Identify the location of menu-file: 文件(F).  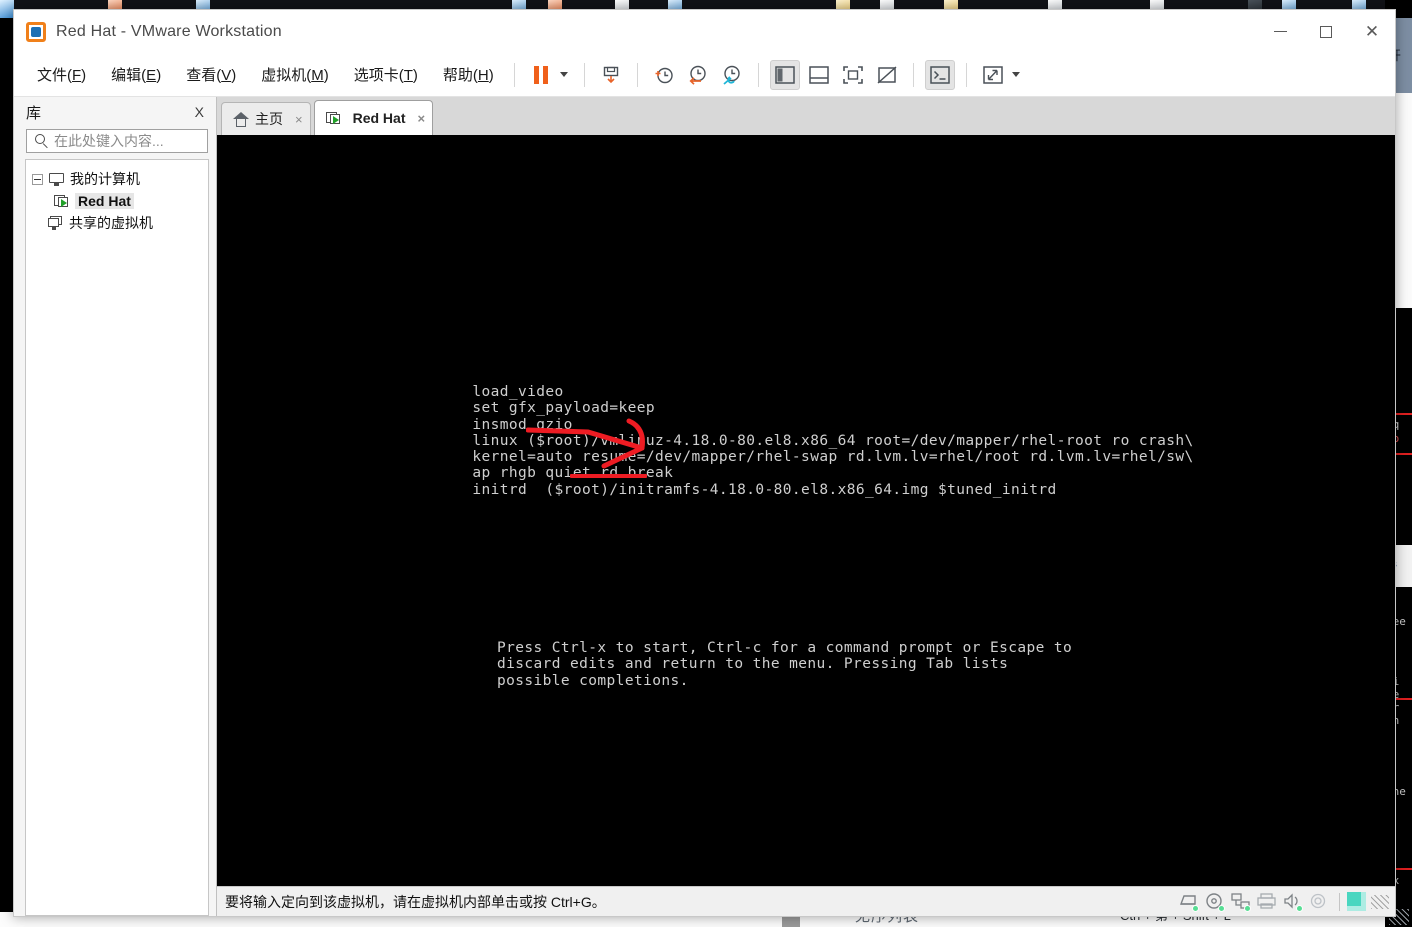
(61, 74).